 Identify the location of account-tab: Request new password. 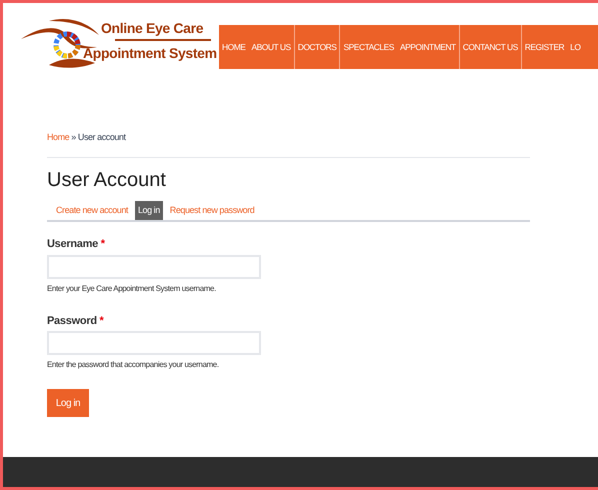
(212, 210).